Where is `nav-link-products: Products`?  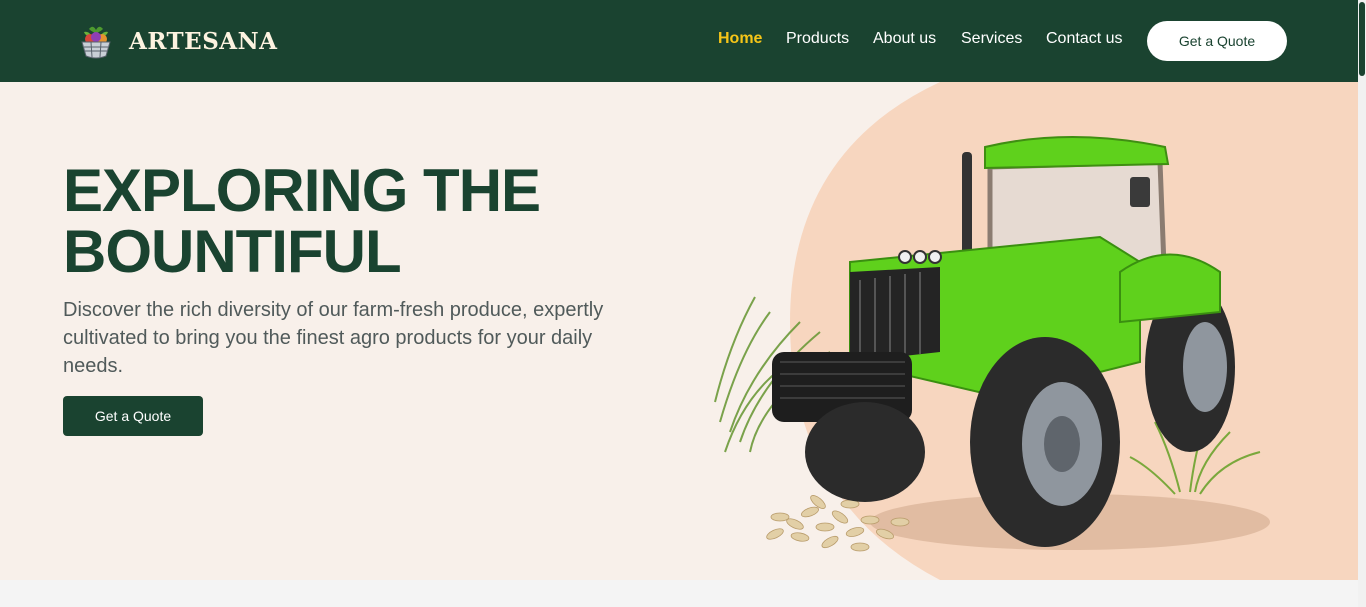 nav-link-products: Products is located at coordinates (817, 39).